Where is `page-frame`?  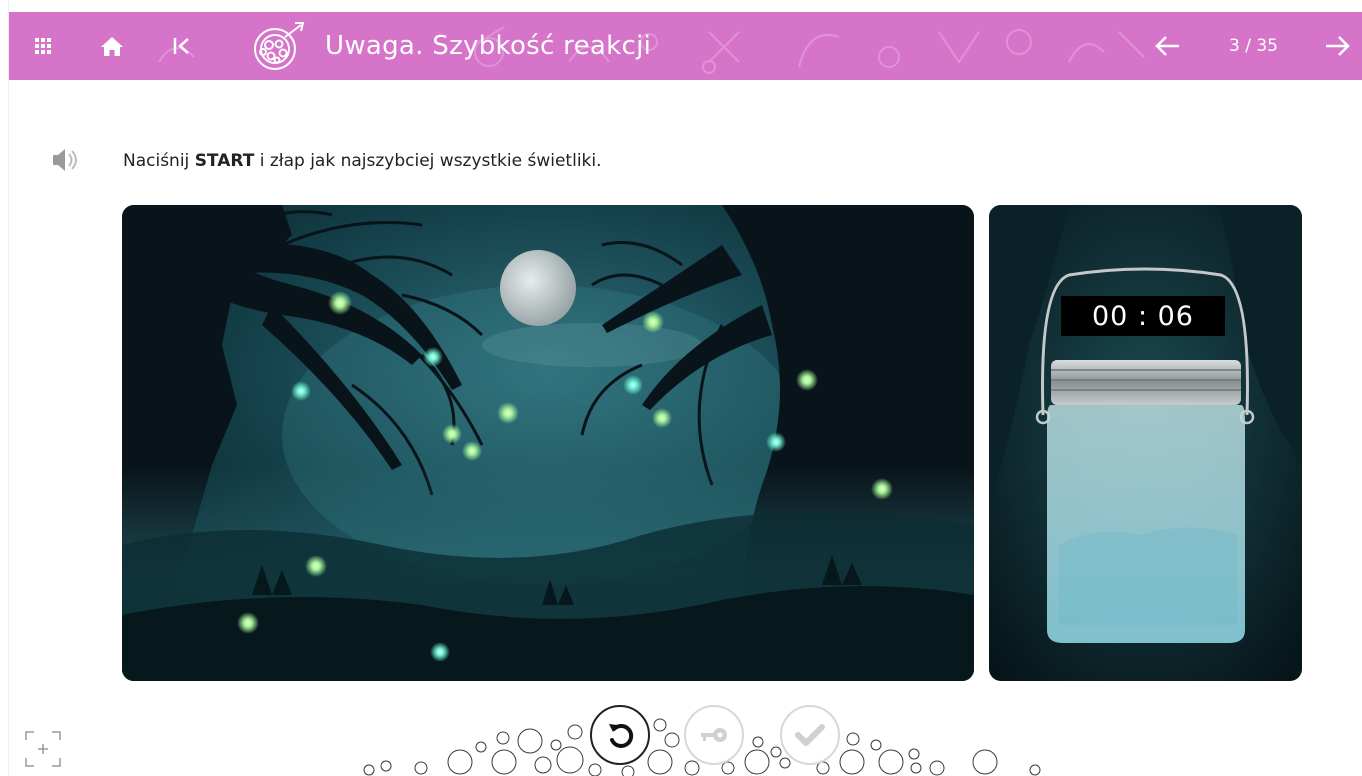
page-frame is located at coordinates (4, 388).